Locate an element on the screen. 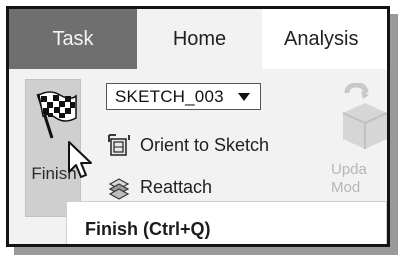 This screenshot has width=403, height=261. tab-home: Home is located at coordinates (199, 39).